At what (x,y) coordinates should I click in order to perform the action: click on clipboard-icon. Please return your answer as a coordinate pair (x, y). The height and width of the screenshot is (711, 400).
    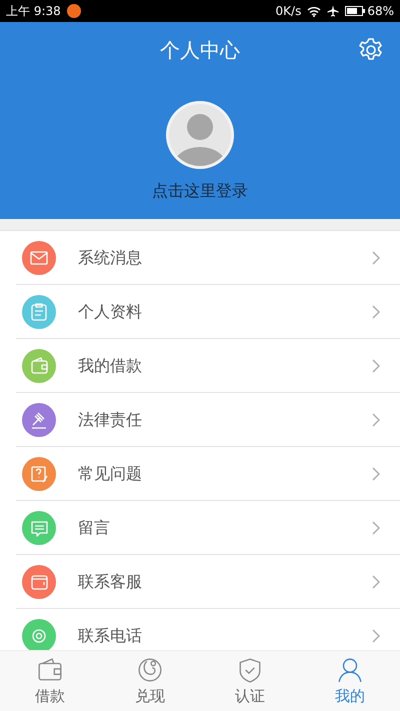
    Looking at the image, I should click on (39, 312).